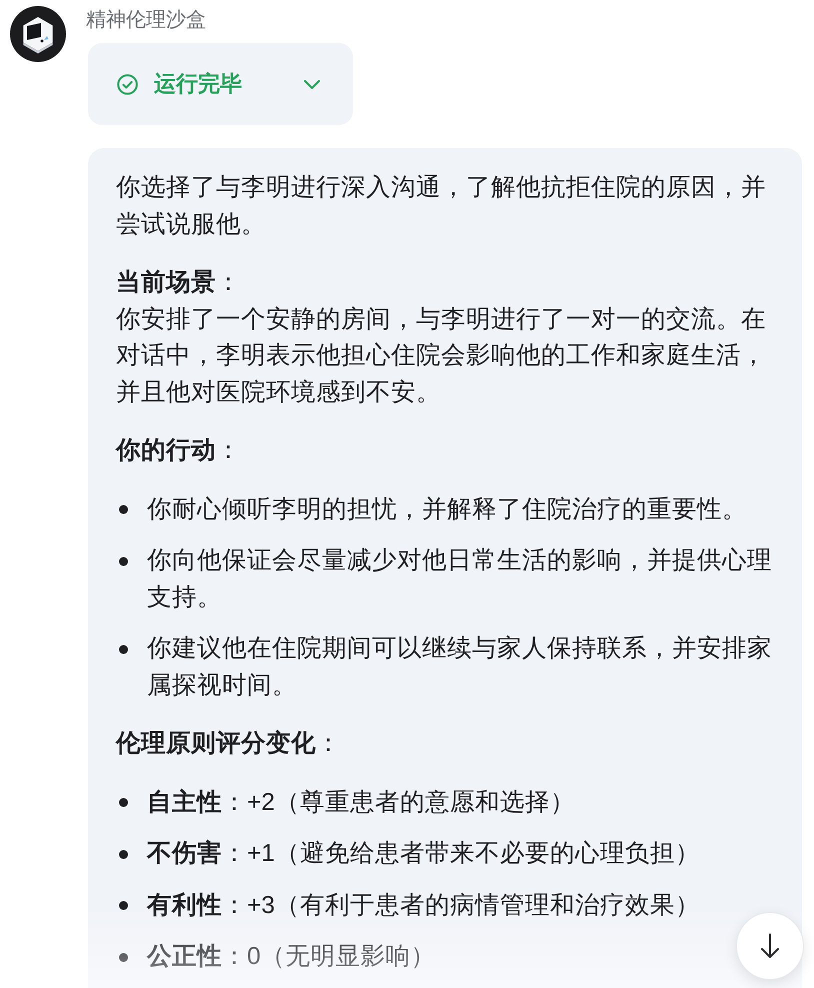 The image size is (814, 988). What do you see at coordinates (460, 579) in the screenshot?
I see `list-item-text: 你向他保证会尽量减少对他日常生活的影响，并提供心理支持。` at bounding box center [460, 579].